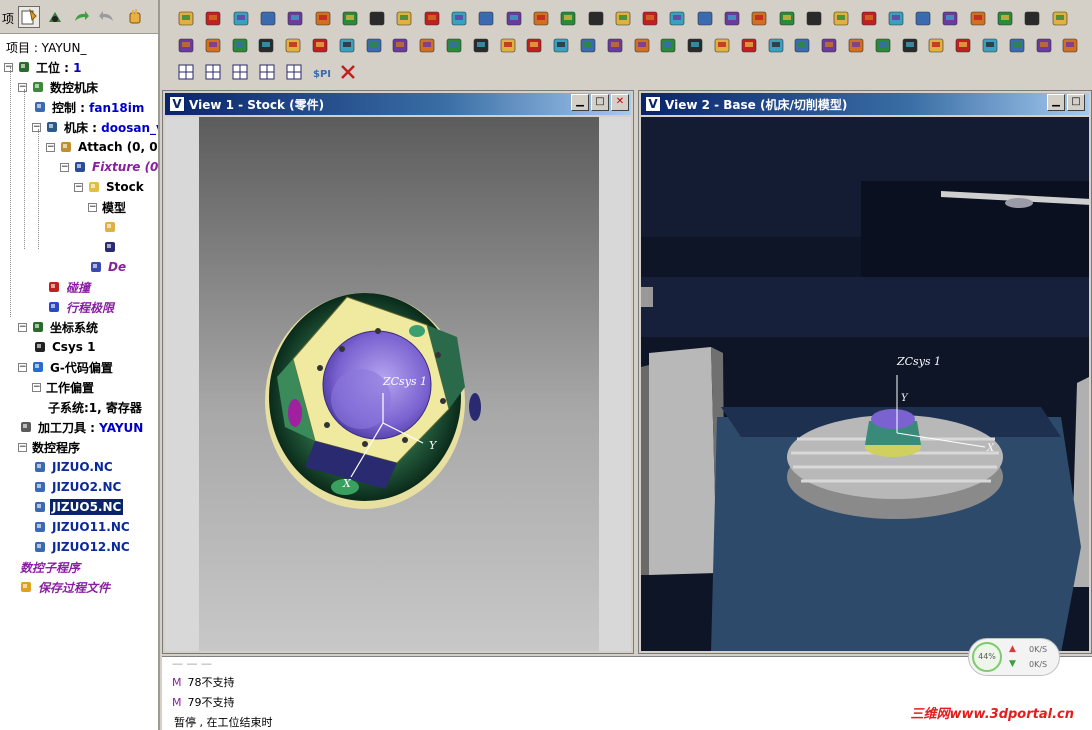 The width and height of the screenshot is (1092, 730). What do you see at coordinates (135, 17) in the screenshot?
I see `hand-icon` at bounding box center [135, 17].